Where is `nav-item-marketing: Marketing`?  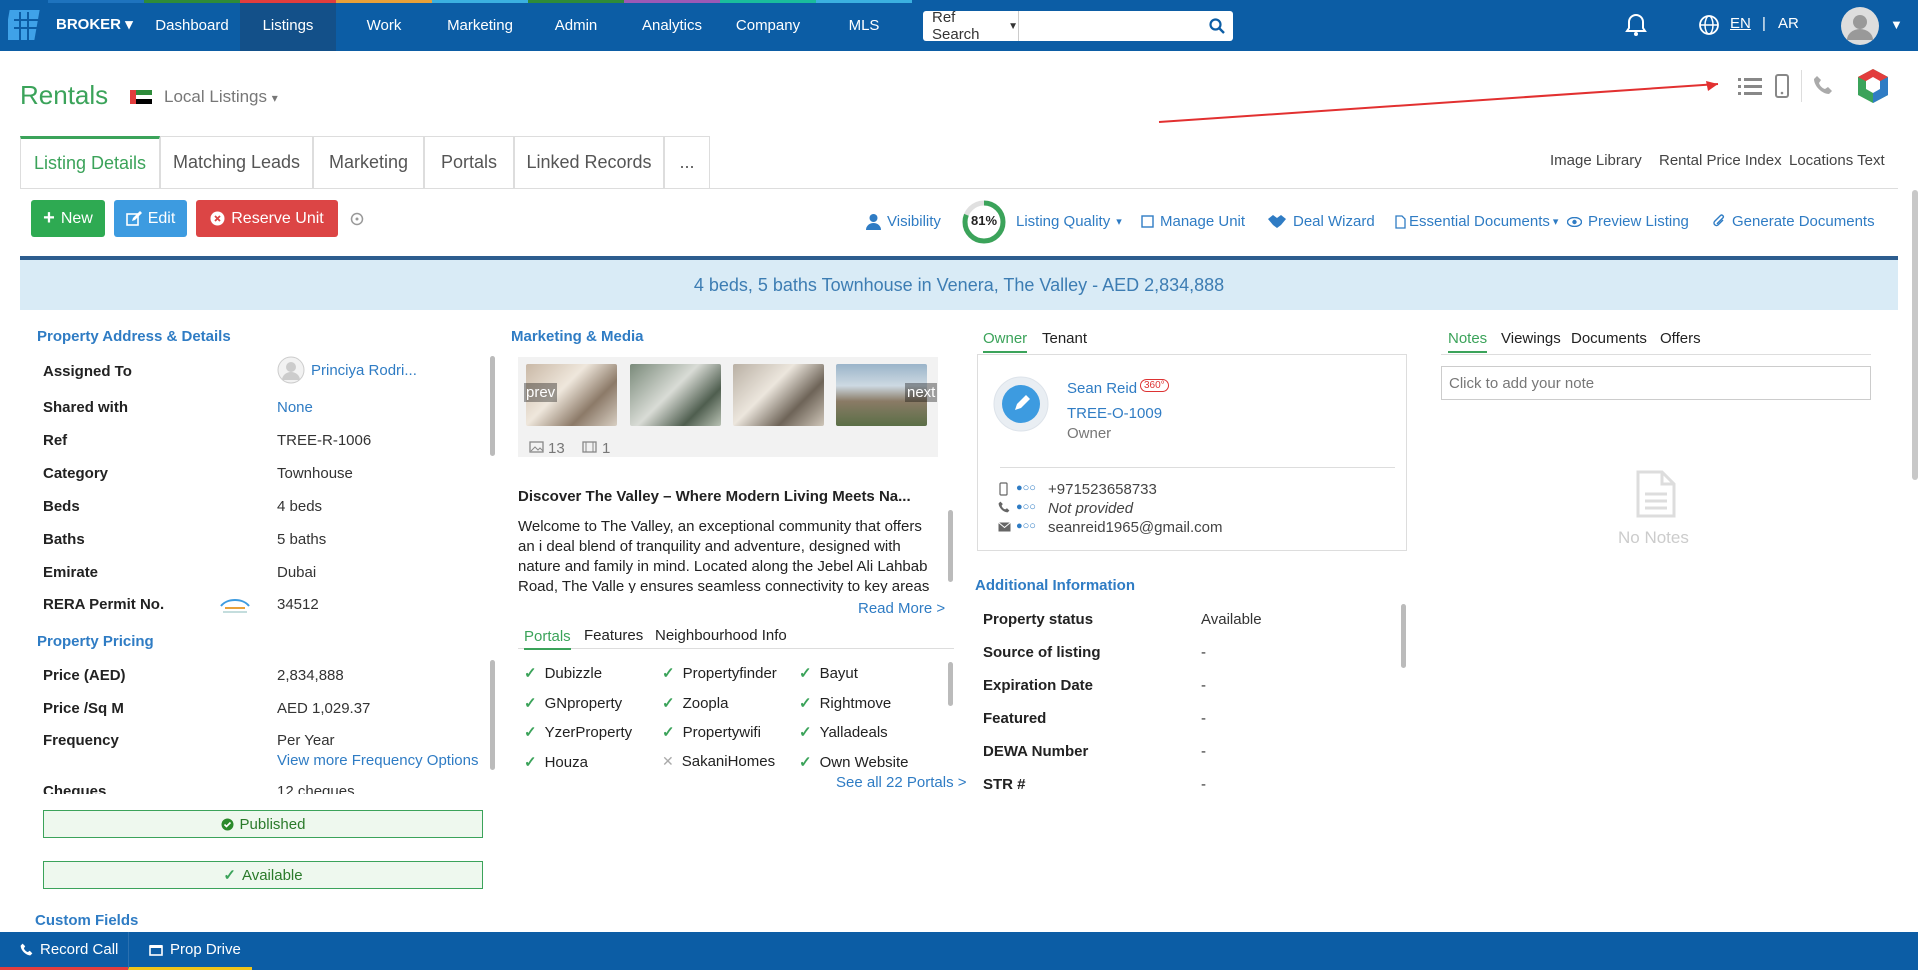 nav-item-marketing: Marketing is located at coordinates (480, 25).